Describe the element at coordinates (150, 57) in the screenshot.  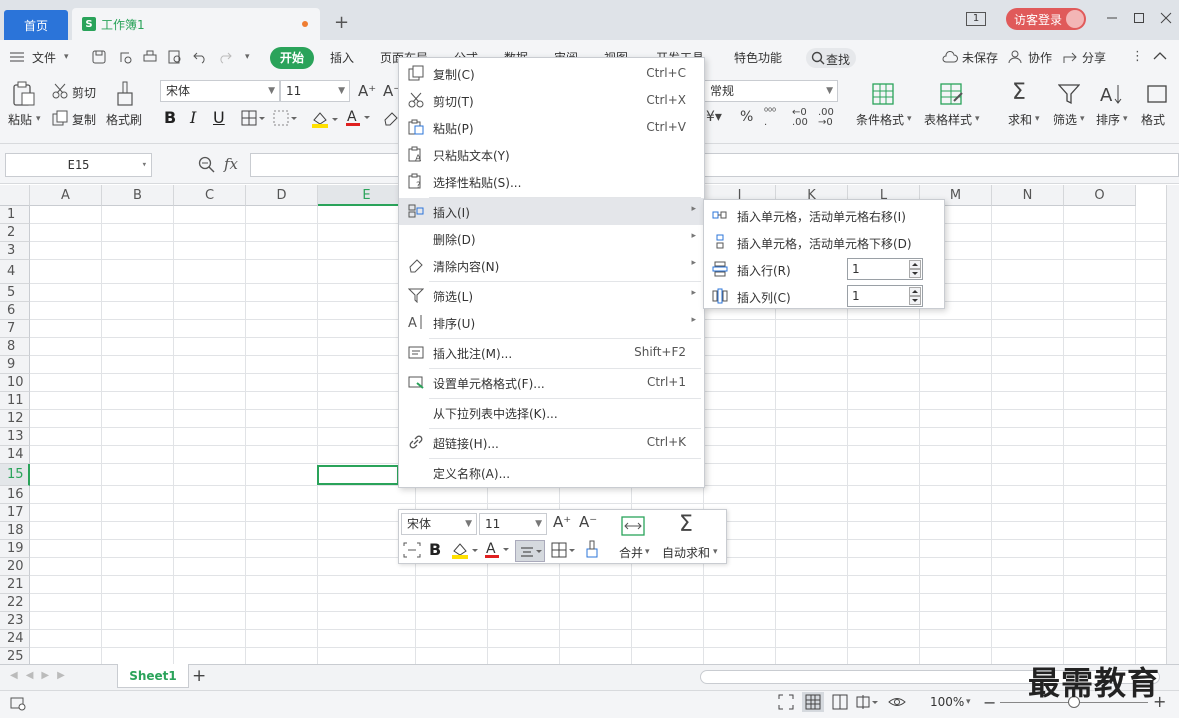
I see `print-icon` at that location.